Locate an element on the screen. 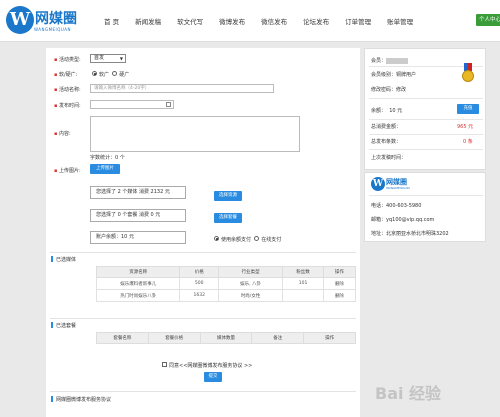  total-posts-label: 总发布条数： is located at coordinates (386, 142).